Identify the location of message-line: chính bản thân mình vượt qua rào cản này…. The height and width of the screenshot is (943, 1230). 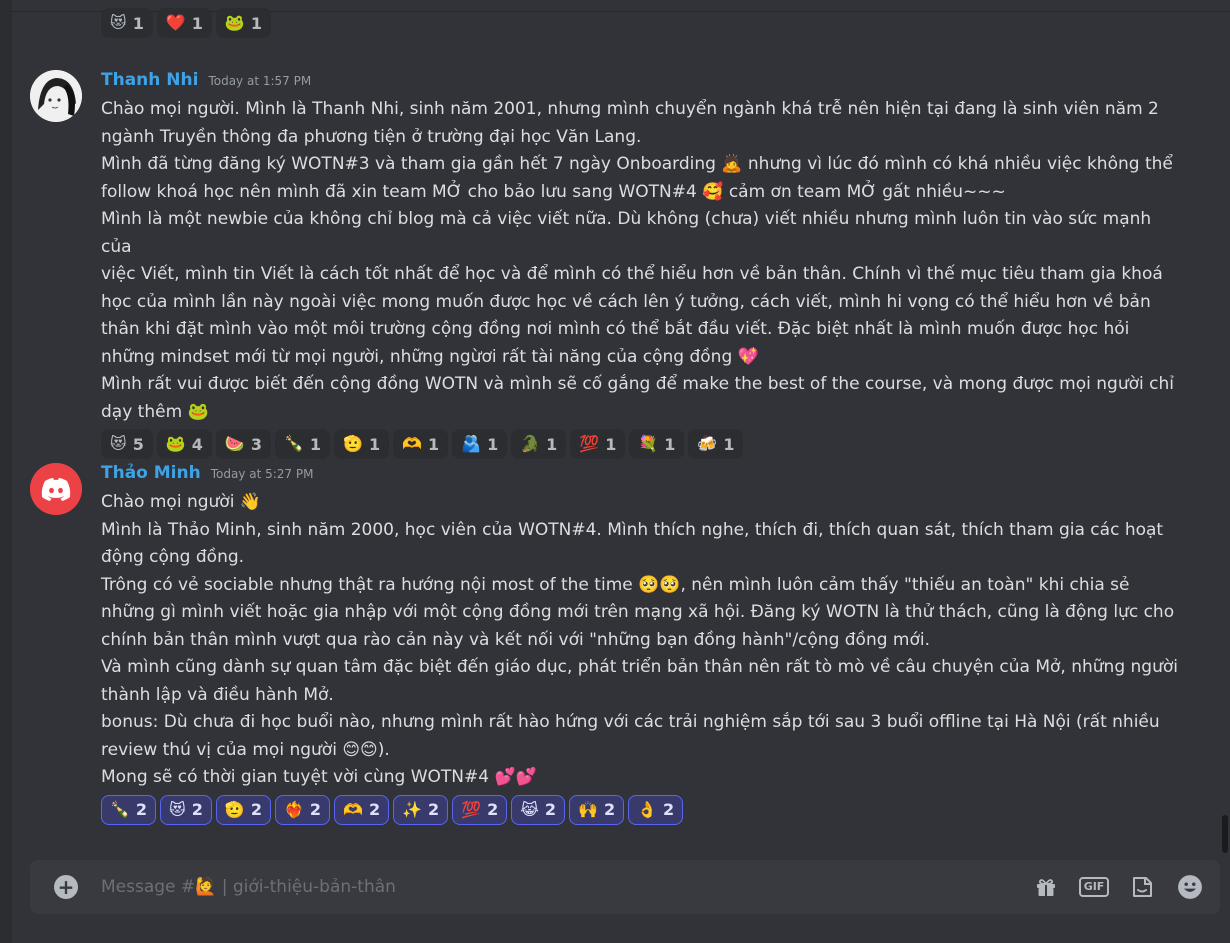
(516, 639).